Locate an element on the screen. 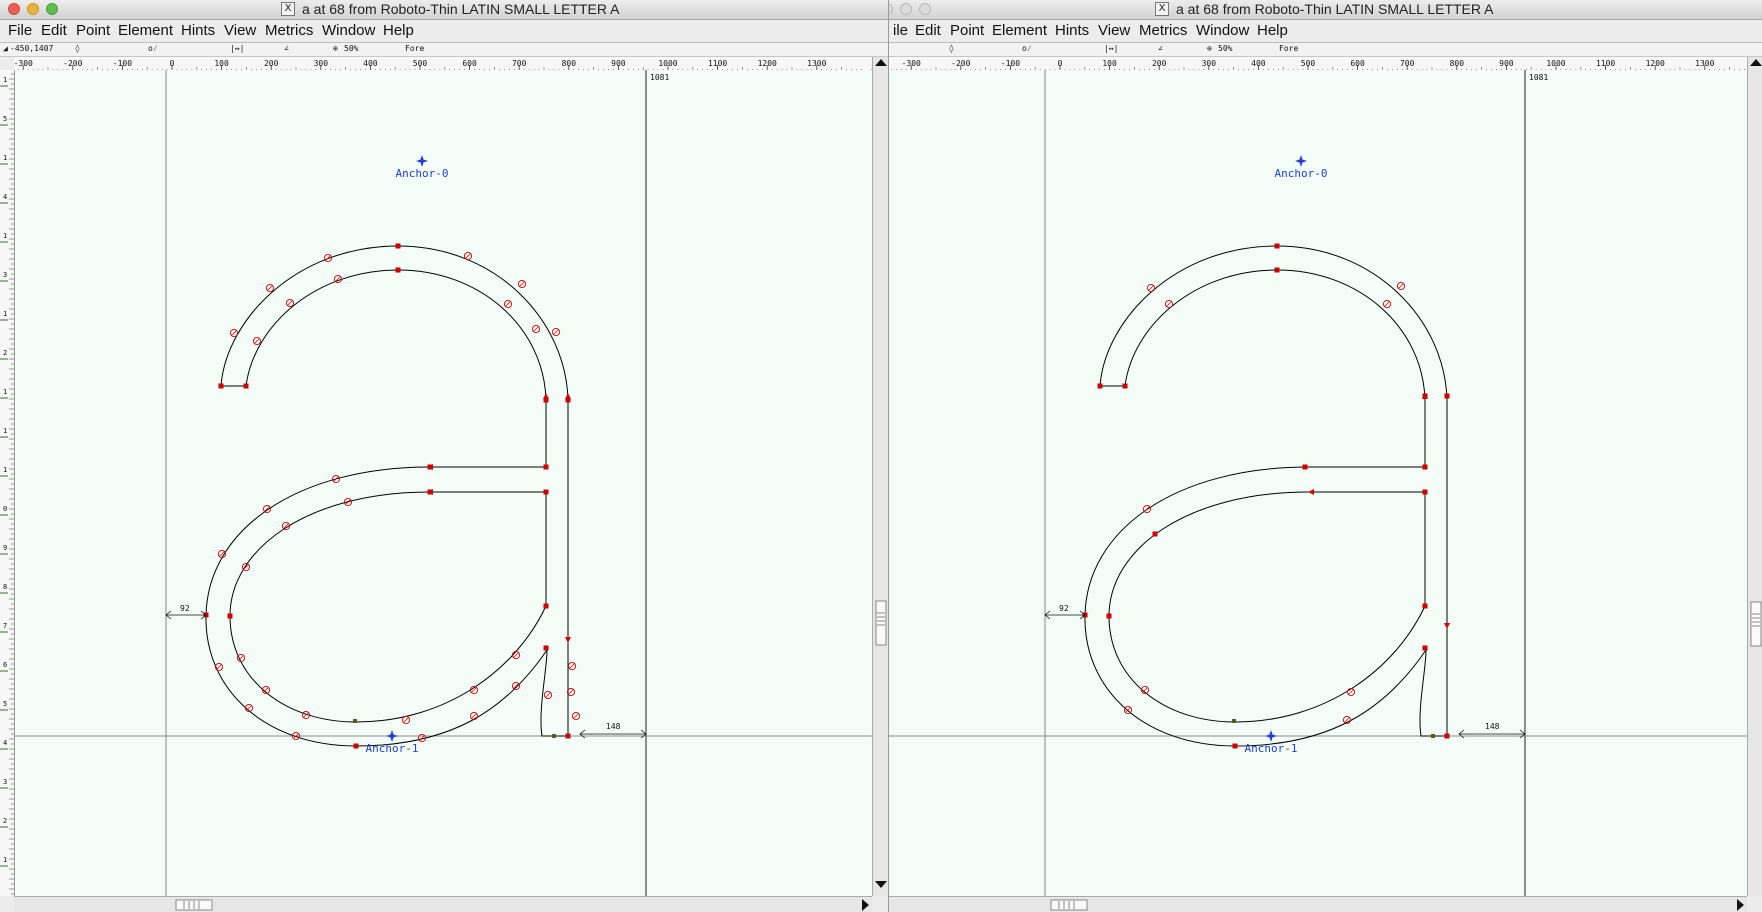 This screenshot has width=1762, height=912. ruler-label: 3 is located at coordinates (5, 275).